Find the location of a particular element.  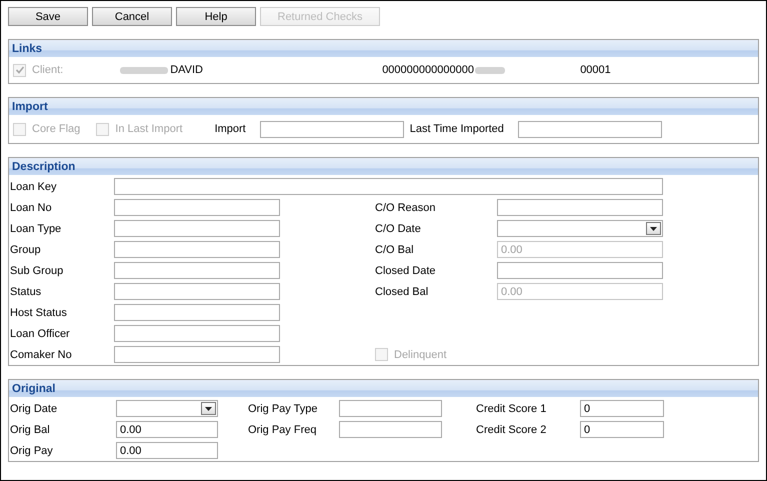

section-title: Original is located at coordinates (34, 388).